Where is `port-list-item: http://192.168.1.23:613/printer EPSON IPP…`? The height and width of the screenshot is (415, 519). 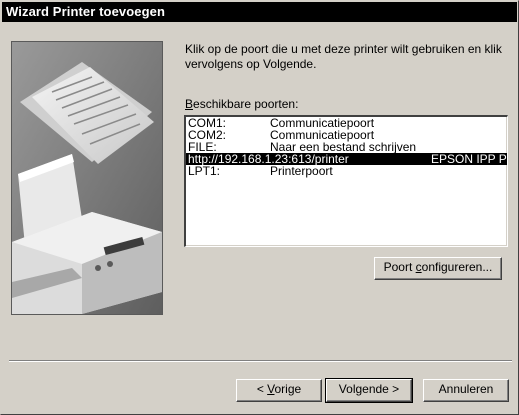 port-list-item: http://192.168.1.23:613/printer EPSON IPP… is located at coordinates (346, 159).